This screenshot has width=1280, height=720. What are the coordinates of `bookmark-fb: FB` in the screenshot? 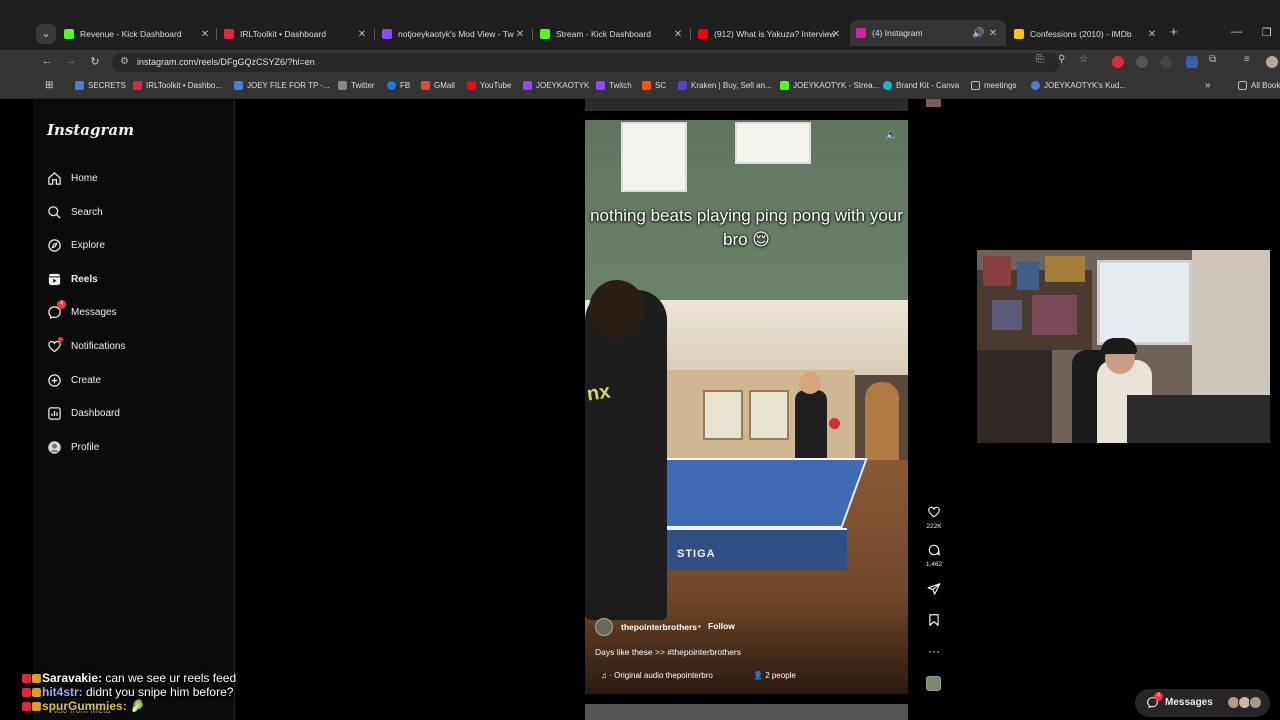 It's located at (398, 85).